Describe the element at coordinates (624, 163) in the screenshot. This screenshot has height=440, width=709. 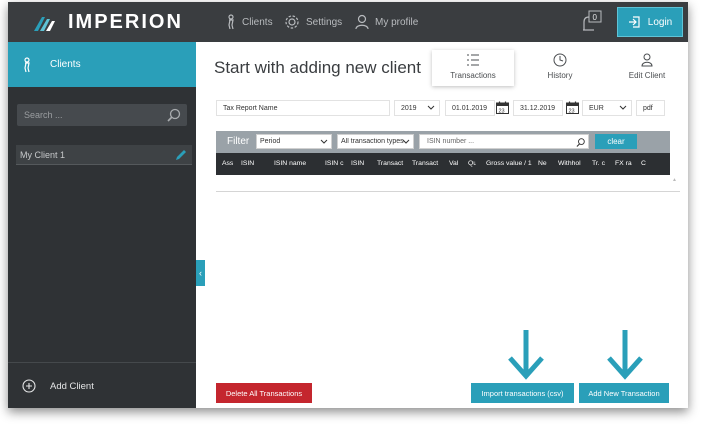
I see `column-header: FX ra` at that location.